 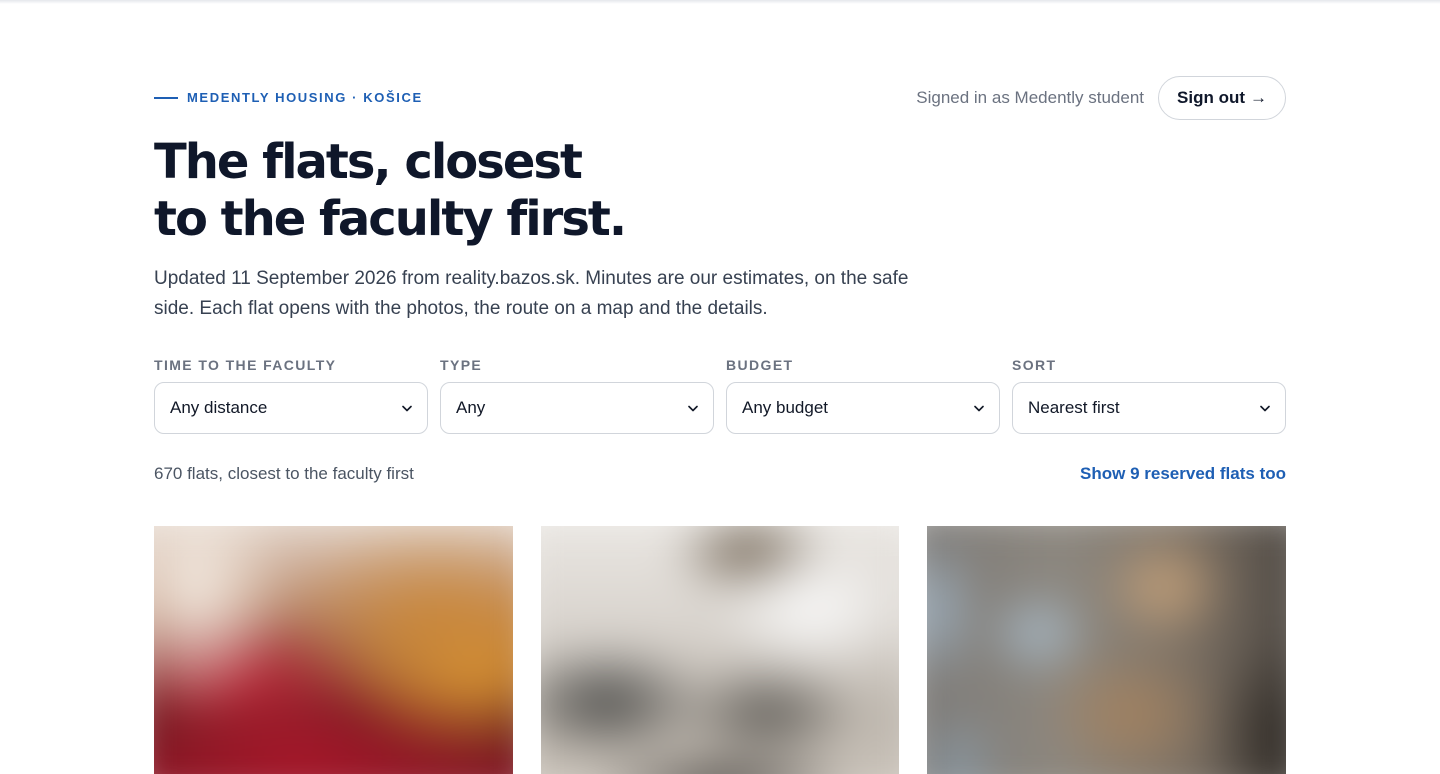 What do you see at coordinates (461, 365) in the screenshot?
I see `filter-type-label: TYPE` at bounding box center [461, 365].